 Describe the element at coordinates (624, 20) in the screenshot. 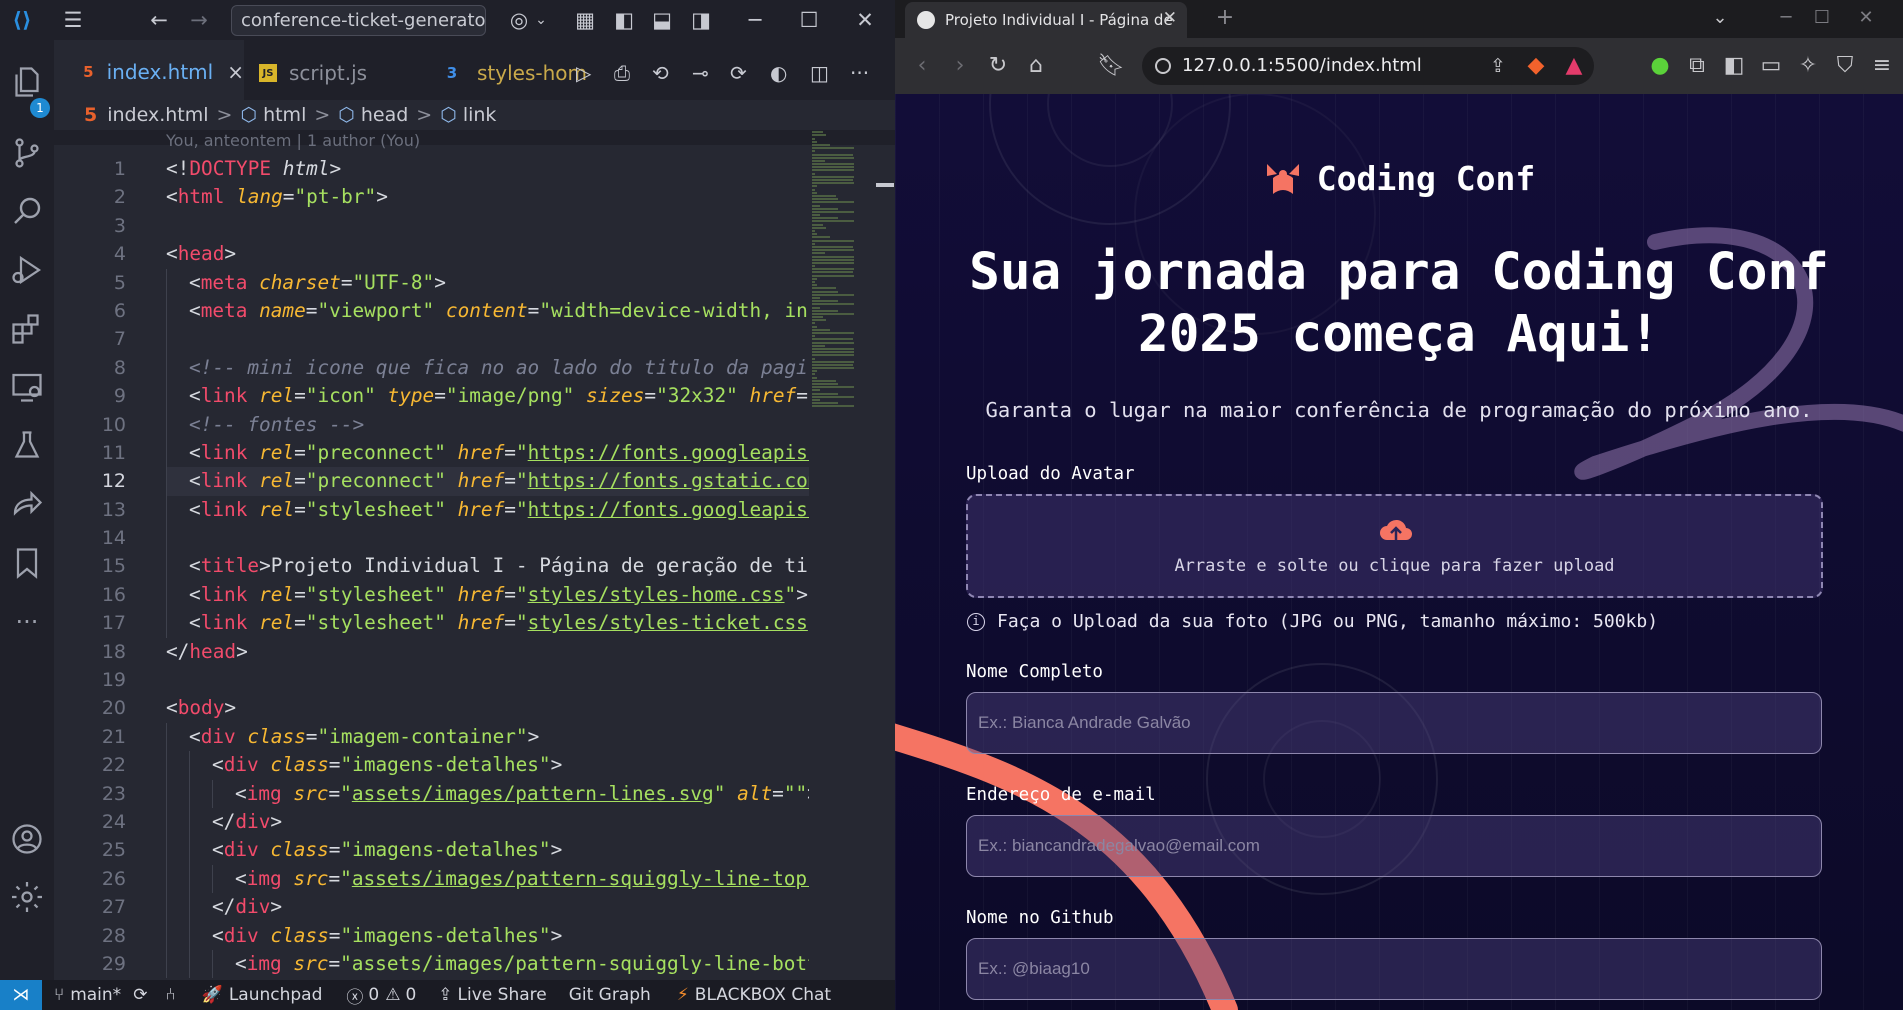

I see `toggle-sidebar-icon: ◧` at that location.